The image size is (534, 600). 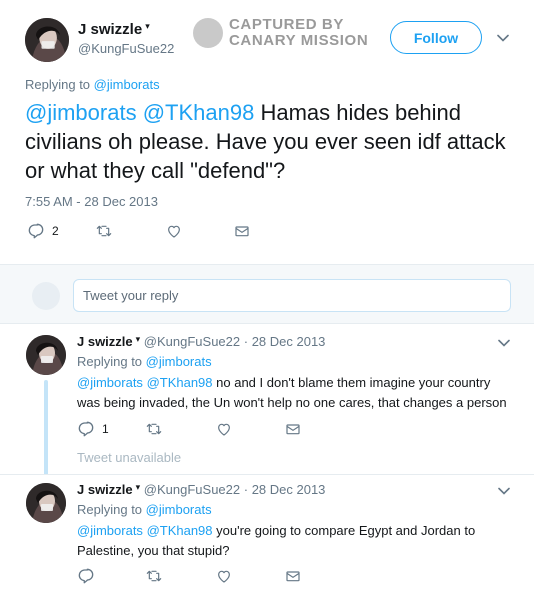 What do you see at coordinates (46, 428) in the screenshot?
I see `thread-connector` at bounding box center [46, 428].